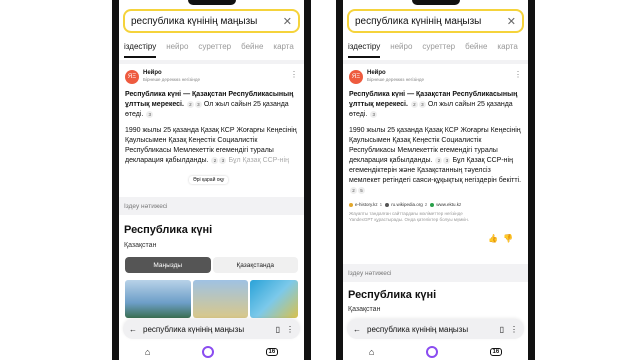  Describe the element at coordinates (168, 265) in the screenshot. I see `segment-important: Маңызды` at that location.